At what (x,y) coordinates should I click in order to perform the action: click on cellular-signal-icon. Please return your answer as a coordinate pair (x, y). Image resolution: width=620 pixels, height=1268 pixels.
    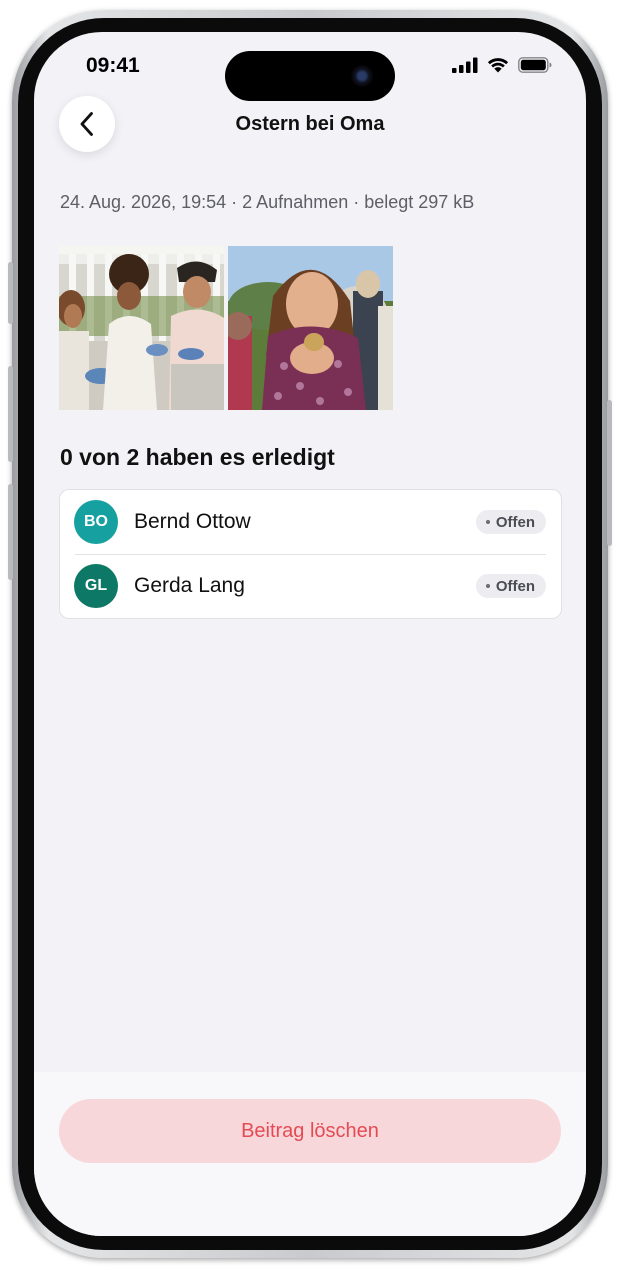
    Looking at the image, I should click on (465, 65).